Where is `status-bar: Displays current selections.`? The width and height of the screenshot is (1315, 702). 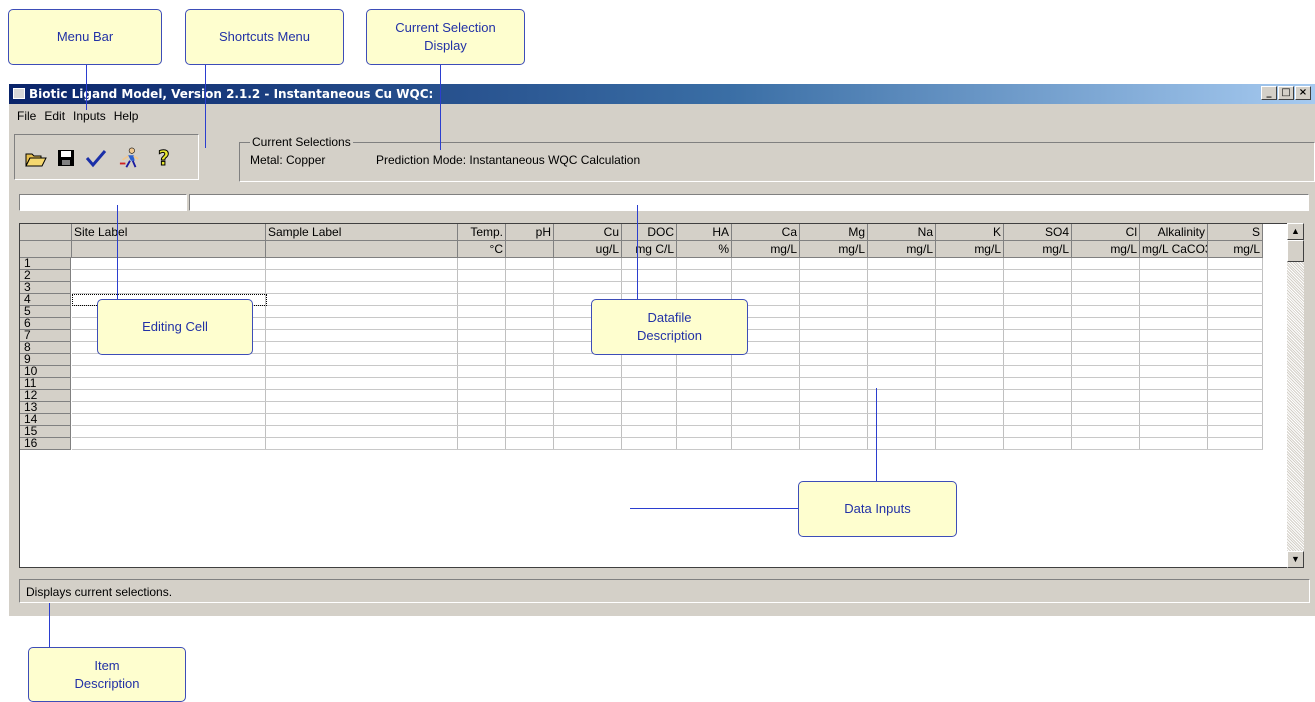 status-bar: Displays current selections. is located at coordinates (664, 591).